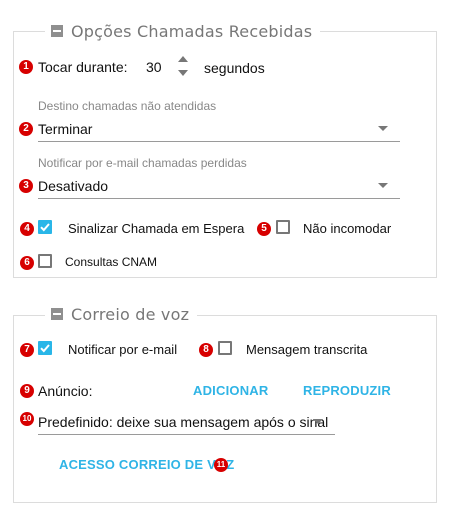 The height and width of the screenshot is (518, 453). Describe the element at coordinates (26, 186) in the screenshot. I see `badge-3: 3` at that location.